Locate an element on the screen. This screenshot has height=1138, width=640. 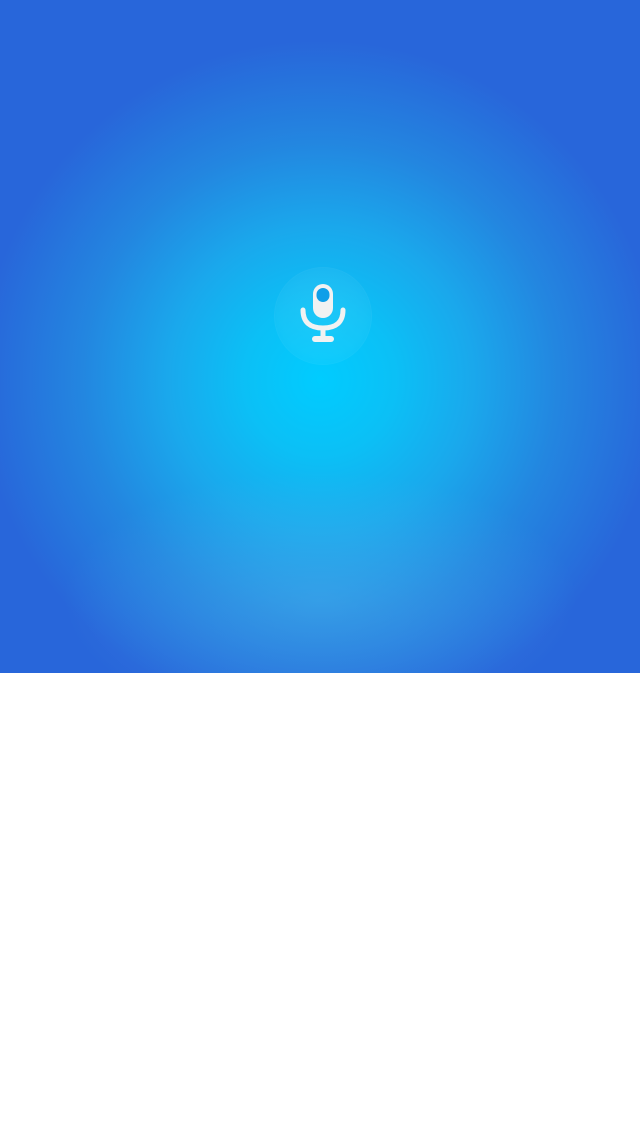
panel-glow is located at coordinates (320, 571).